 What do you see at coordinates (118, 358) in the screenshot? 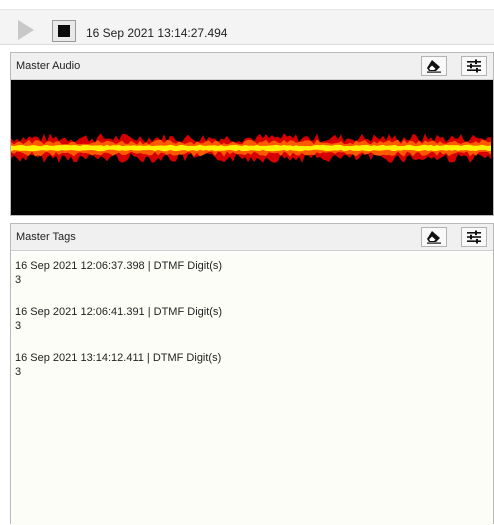
I see `tag-entry-header: 16 Sep 2021 13:14:12.411 | DTMF Digit(s)` at bounding box center [118, 358].